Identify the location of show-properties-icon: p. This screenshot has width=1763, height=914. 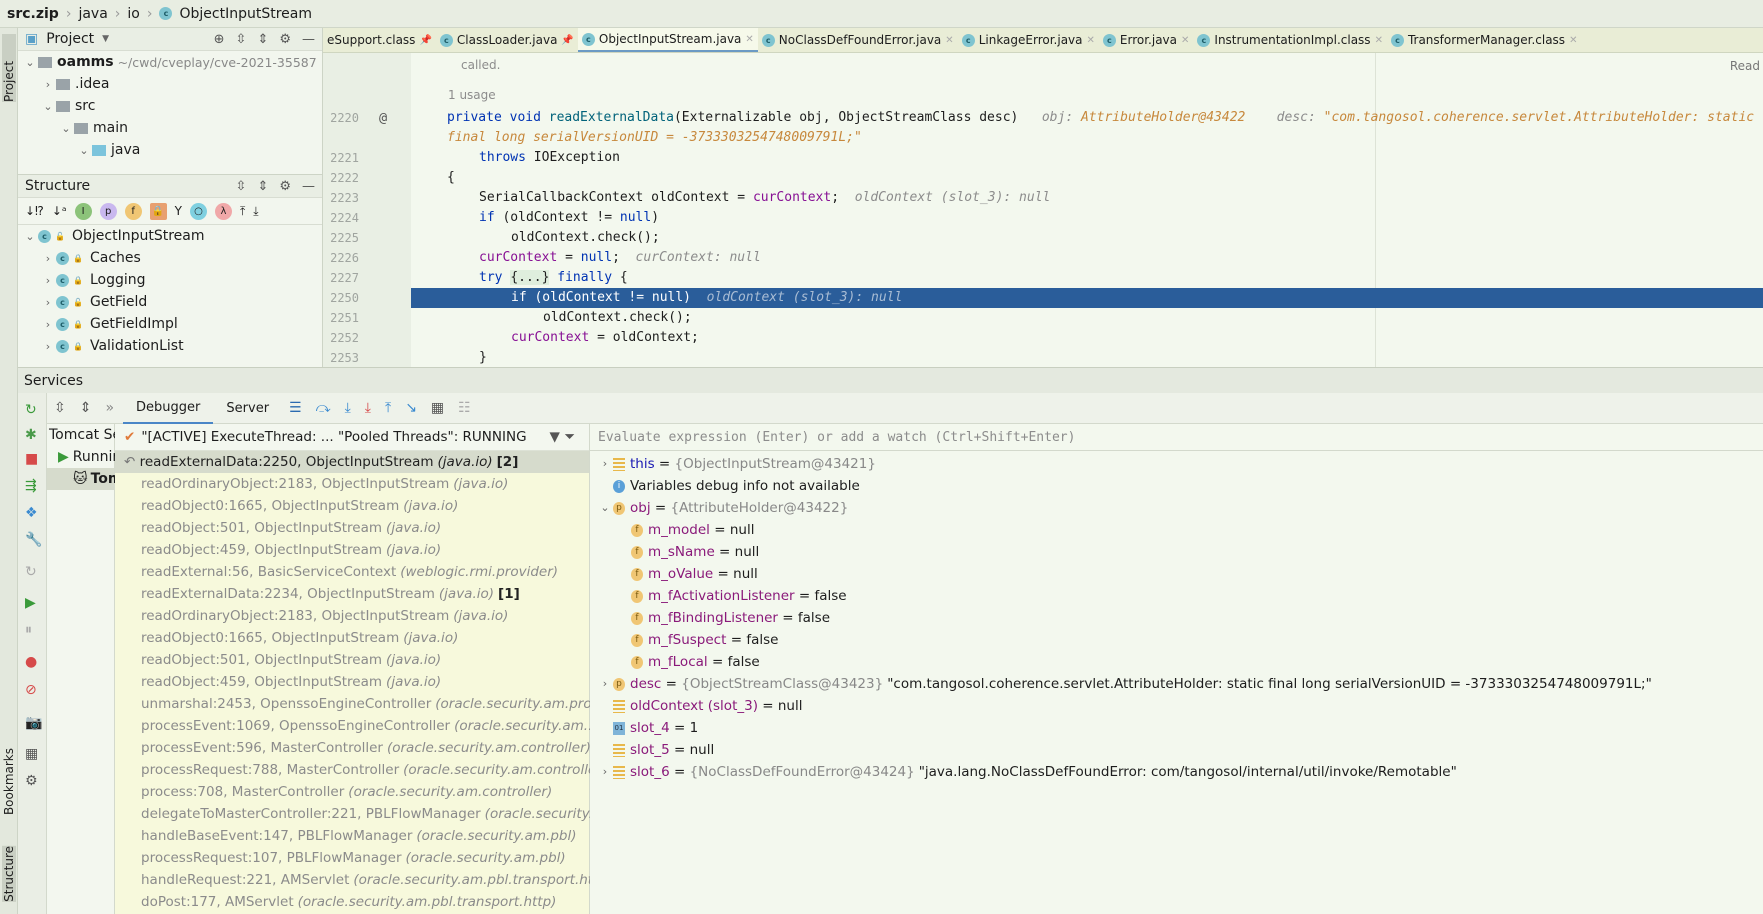
(108, 211).